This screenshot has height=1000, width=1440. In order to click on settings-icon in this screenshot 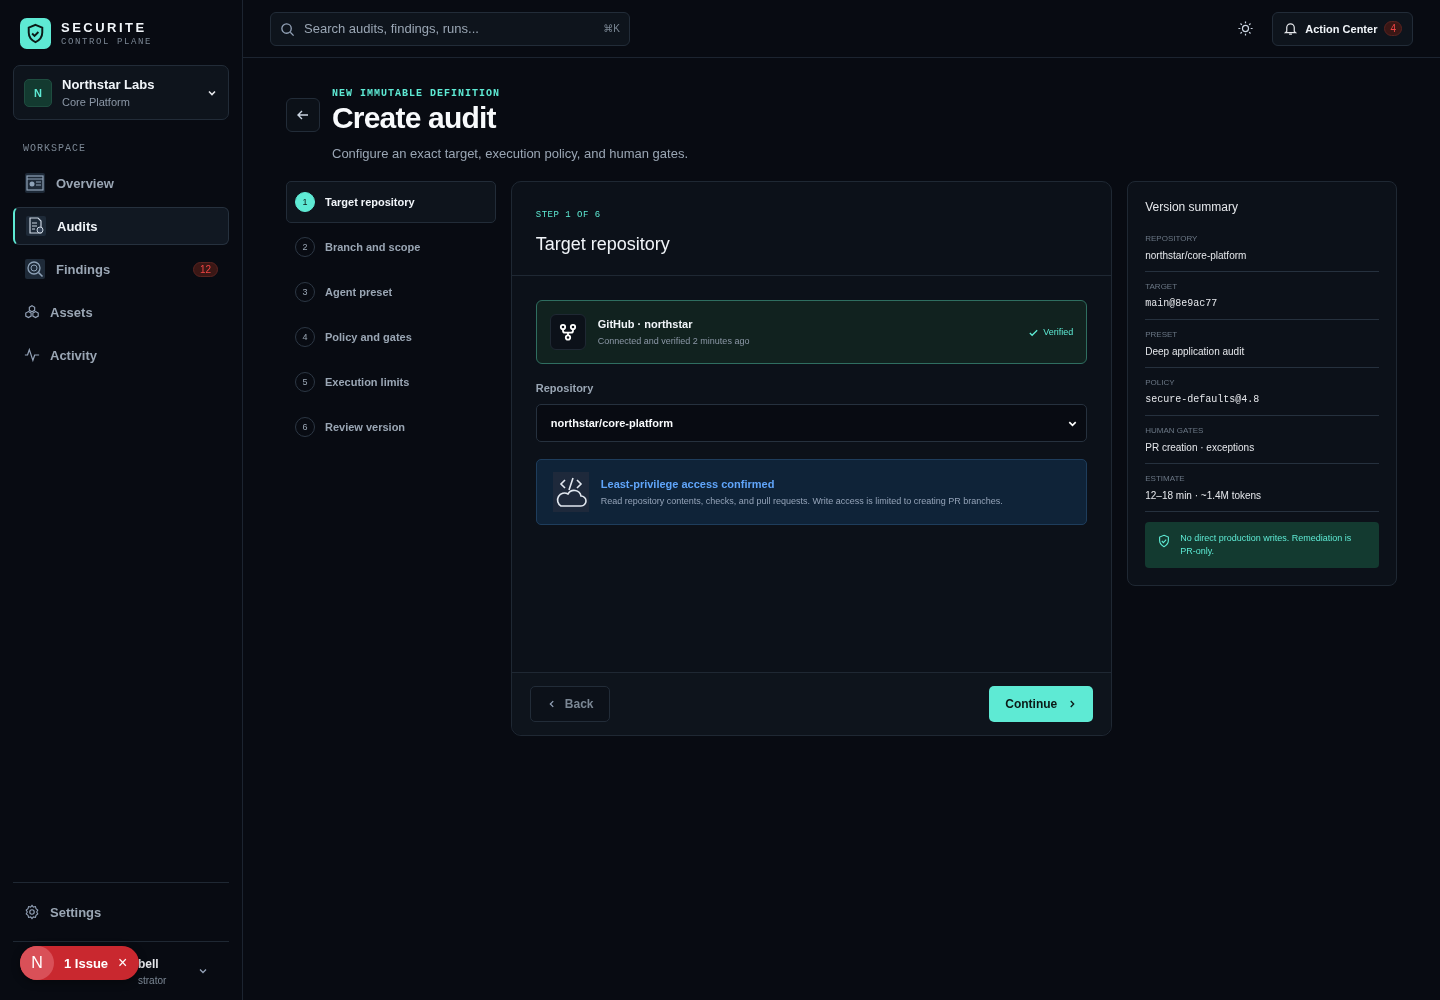, I will do `click(32, 912)`.